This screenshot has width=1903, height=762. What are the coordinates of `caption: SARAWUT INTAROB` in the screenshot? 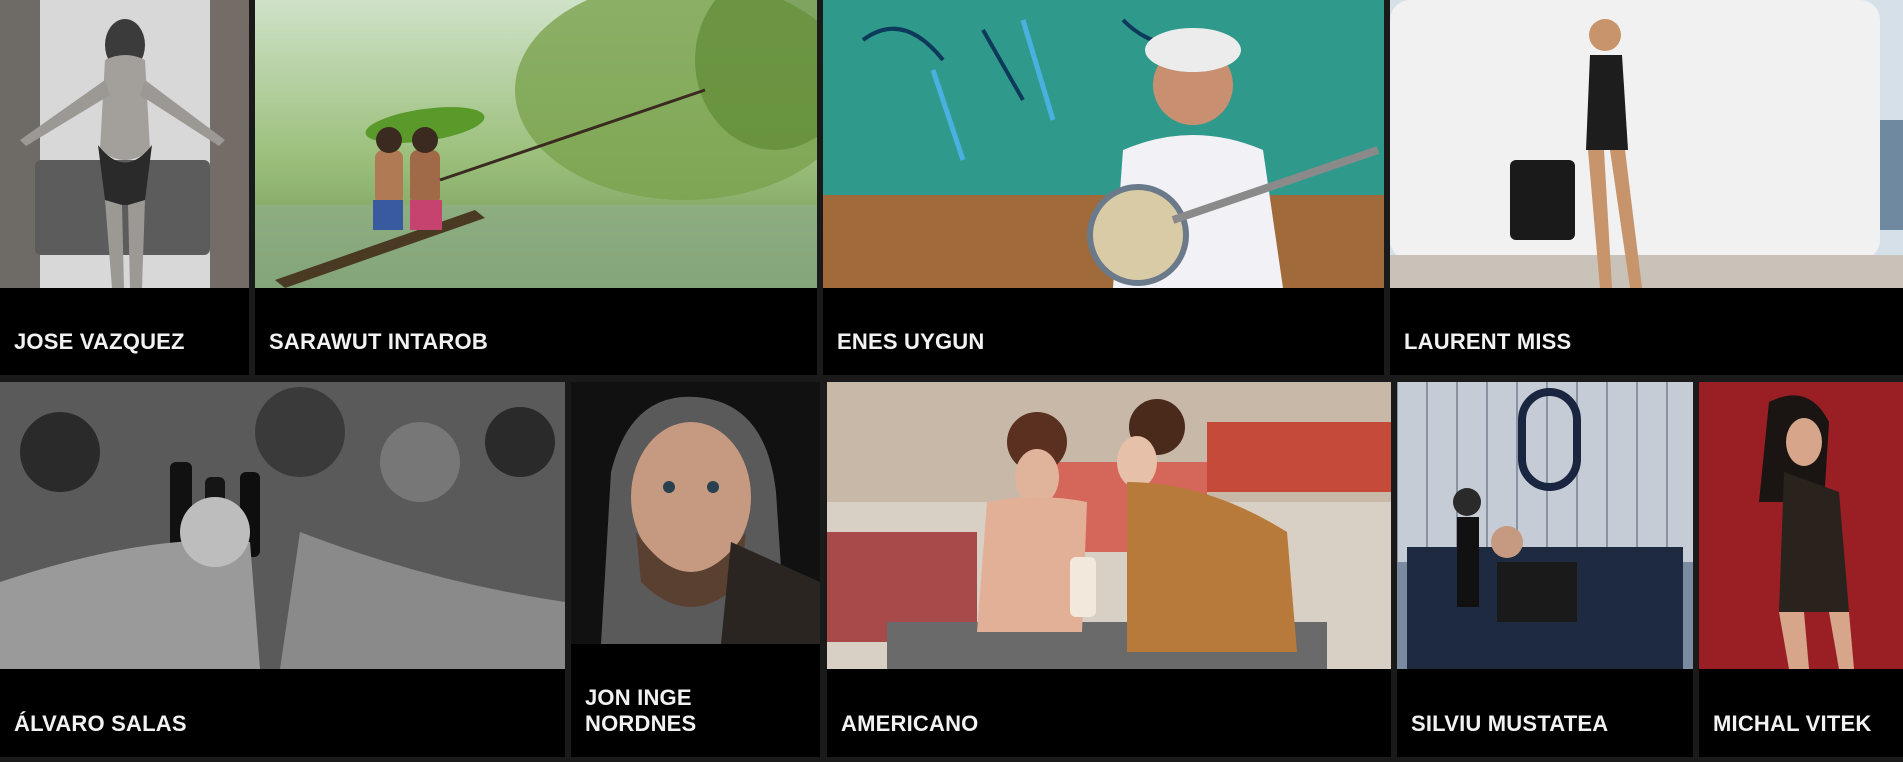 It's located at (536, 331).